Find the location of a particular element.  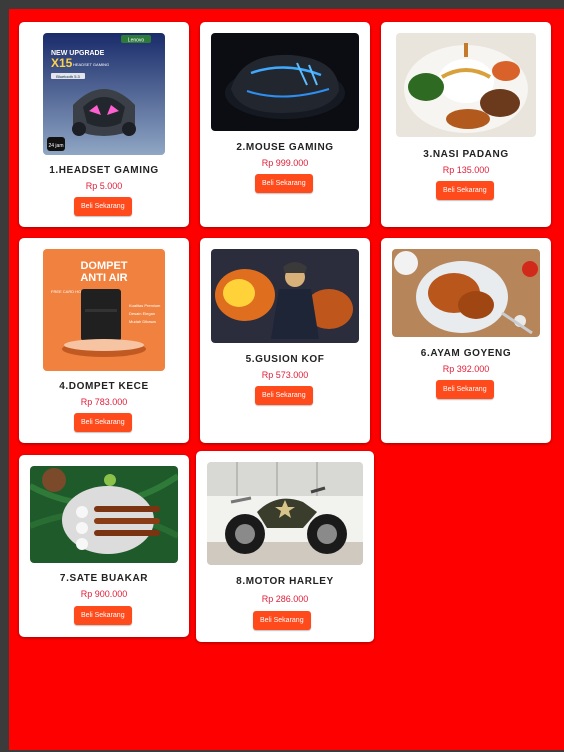

headset-hours: 24 jam is located at coordinates (55, 146).